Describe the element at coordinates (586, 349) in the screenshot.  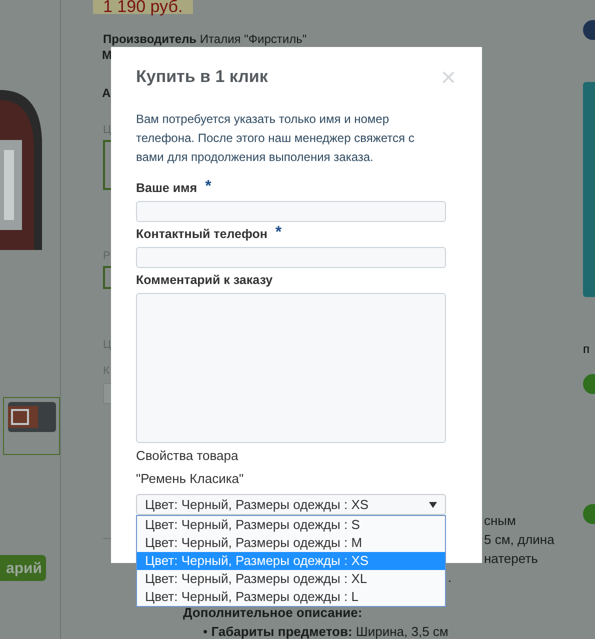
I see `side-text: п` at that location.